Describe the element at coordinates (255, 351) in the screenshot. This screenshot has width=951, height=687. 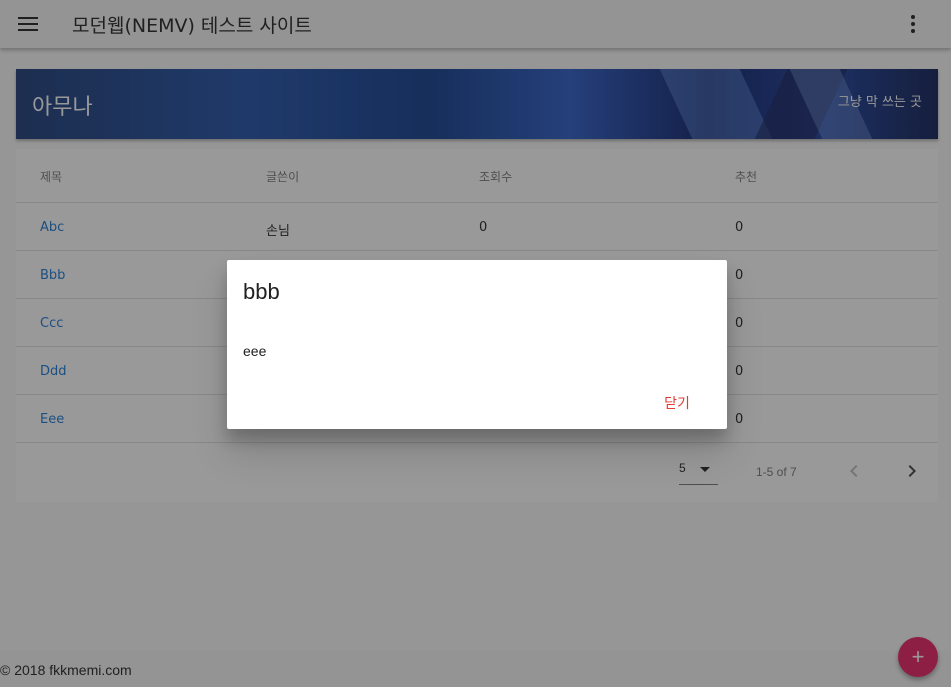
I see `dialog-body: eee` at that location.